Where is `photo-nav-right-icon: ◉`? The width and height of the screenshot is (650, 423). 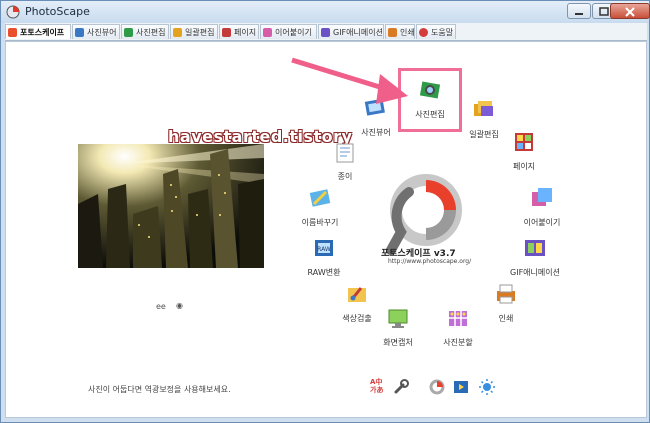 photo-nav-right-icon: ◉ is located at coordinates (179, 305).